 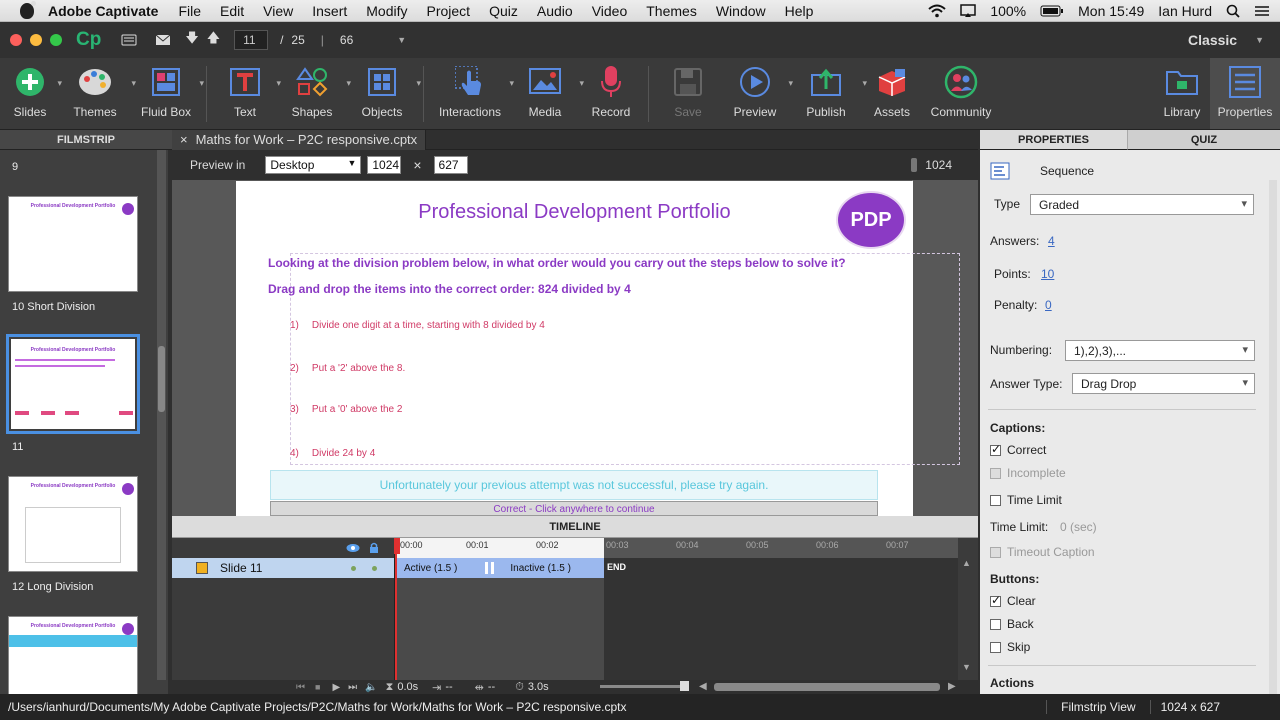 I want to click on shapes-button: ▾ Shapes, so click(x=314, y=93).